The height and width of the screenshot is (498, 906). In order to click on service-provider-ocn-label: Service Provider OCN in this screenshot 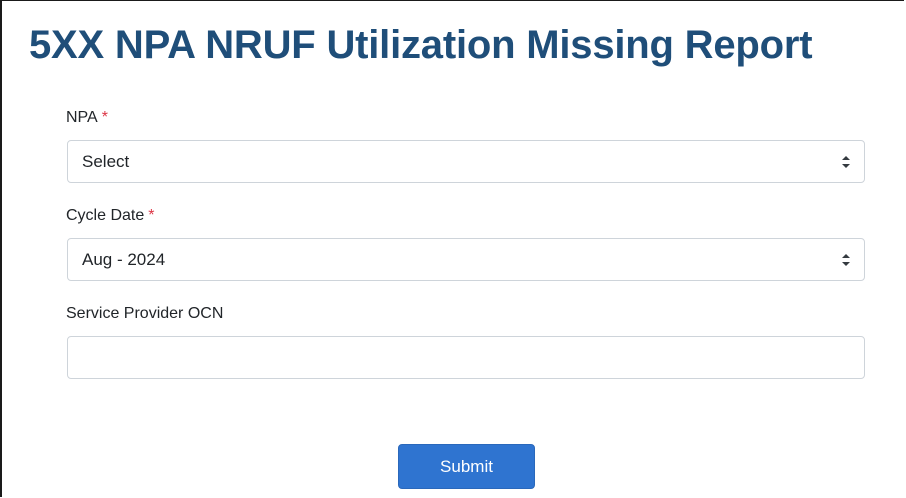, I will do `click(145, 313)`.